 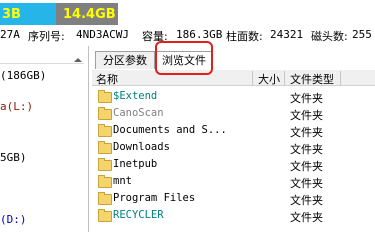 What do you see at coordinates (233, 215) in the screenshot?
I see `file-row: RECYCLER 文件夹` at bounding box center [233, 215].